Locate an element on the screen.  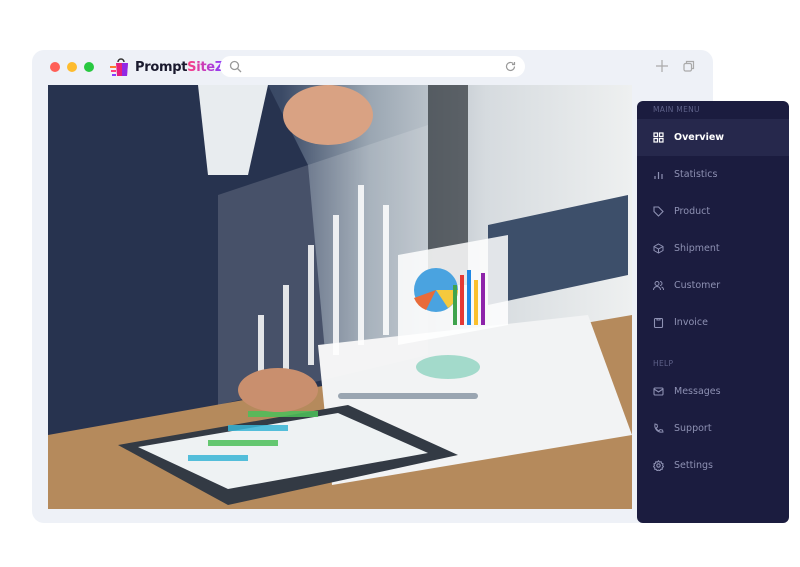
sidebar-item-support: Support is located at coordinates (713, 428).